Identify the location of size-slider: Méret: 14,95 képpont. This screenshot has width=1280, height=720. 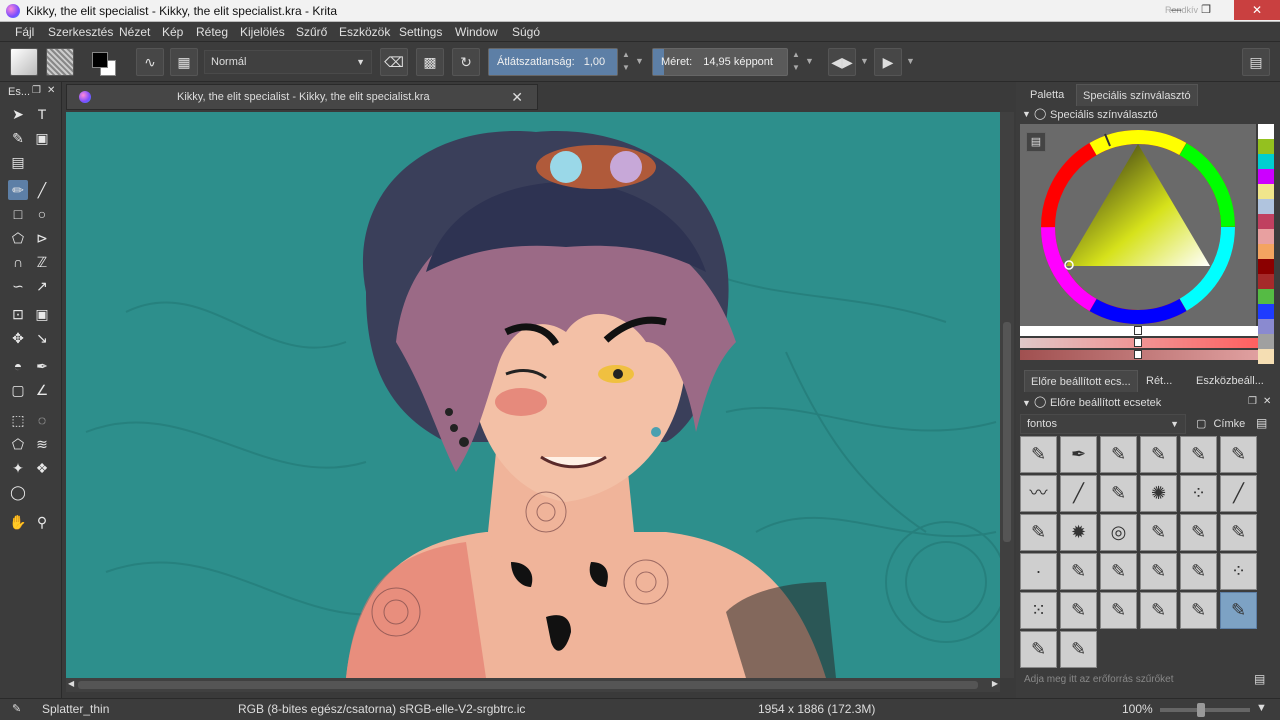
(720, 62).